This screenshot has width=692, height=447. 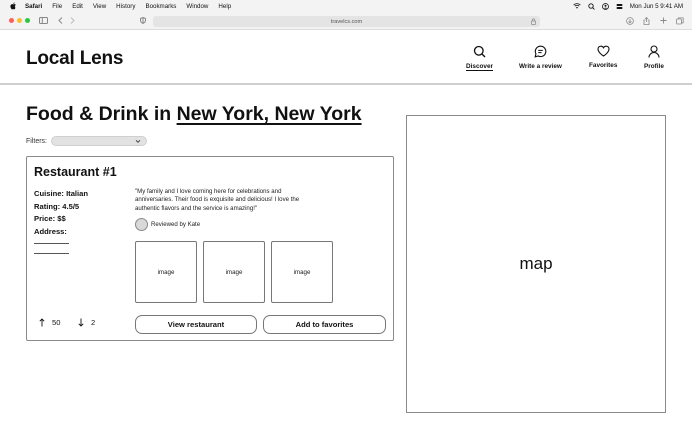 I want to click on cuisine-text: Cuisine: Italian, so click(x=61, y=193).